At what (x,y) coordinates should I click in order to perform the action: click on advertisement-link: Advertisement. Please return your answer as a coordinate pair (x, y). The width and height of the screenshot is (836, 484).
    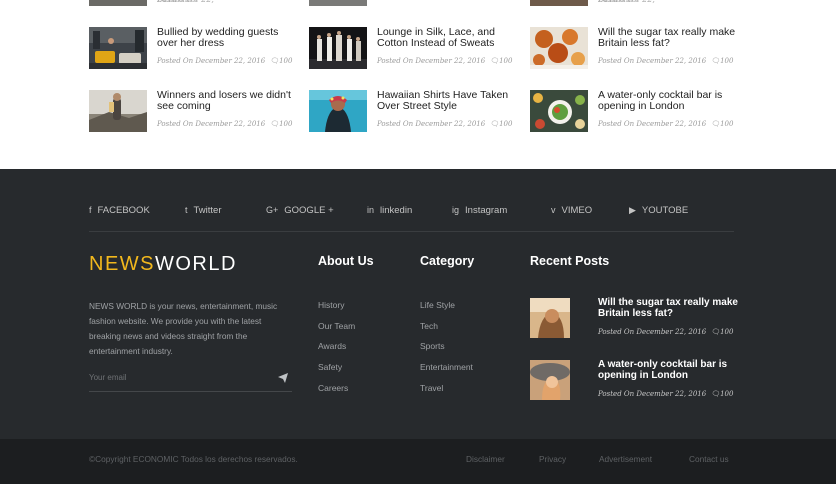
    Looking at the image, I should click on (625, 459).